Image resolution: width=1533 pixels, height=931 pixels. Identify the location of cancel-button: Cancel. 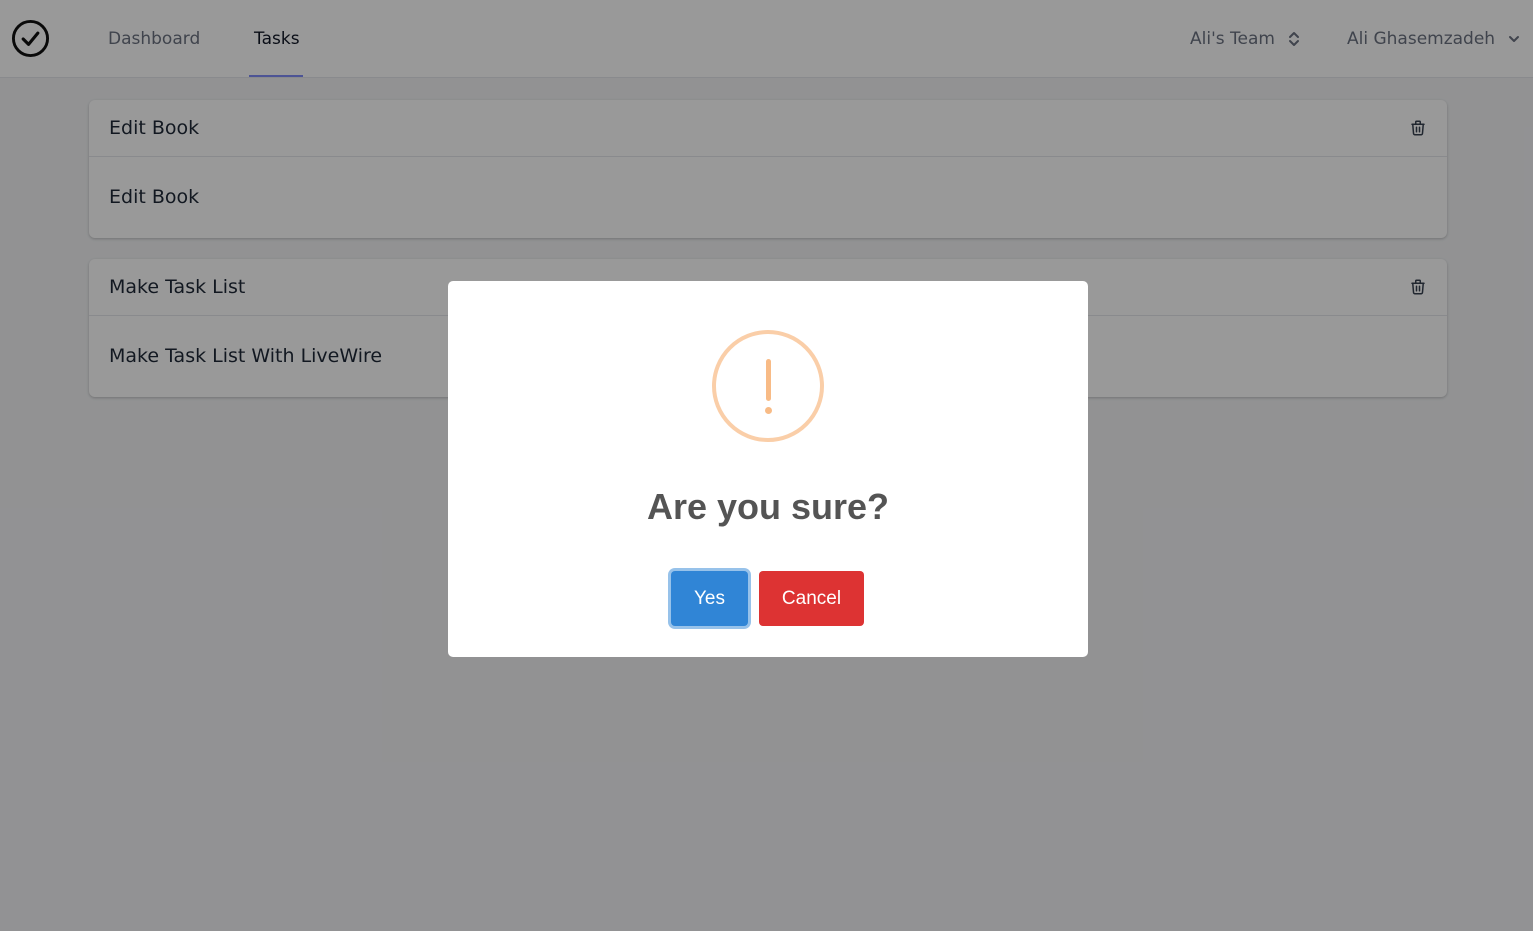
(811, 598).